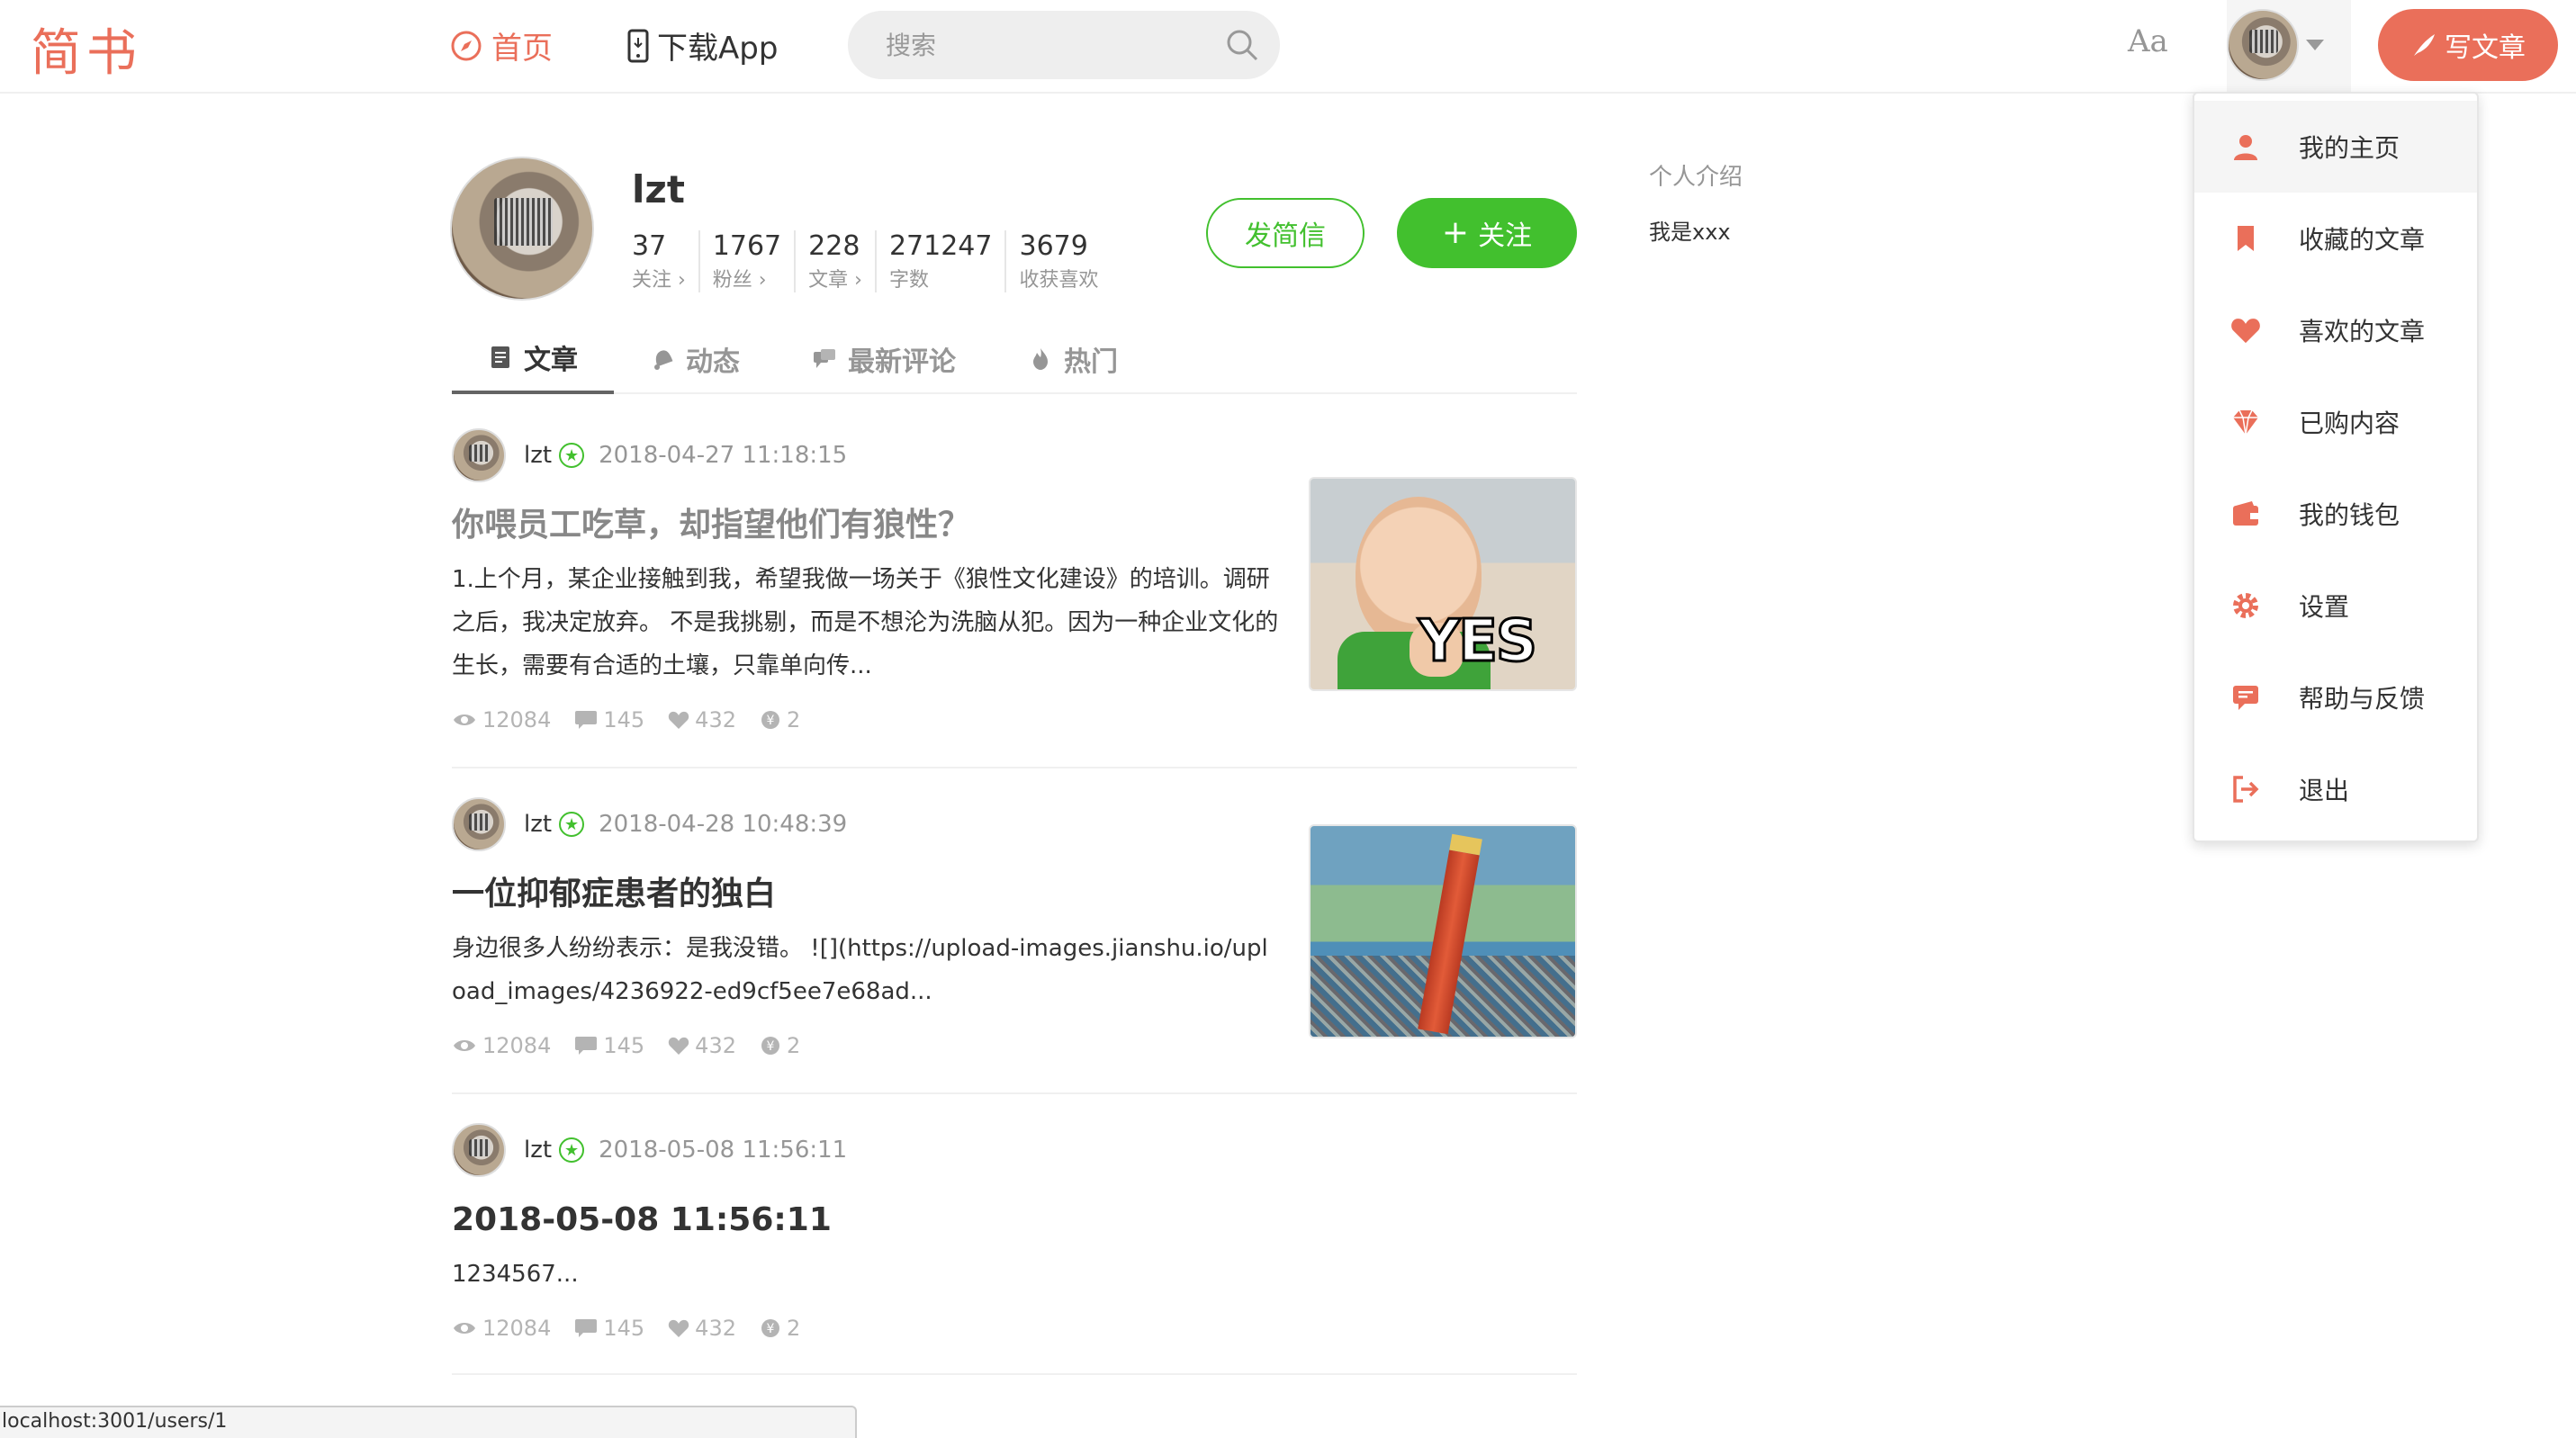  Describe the element at coordinates (1690, 232) in the screenshot. I see `intro-text: 我是xxx` at that location.